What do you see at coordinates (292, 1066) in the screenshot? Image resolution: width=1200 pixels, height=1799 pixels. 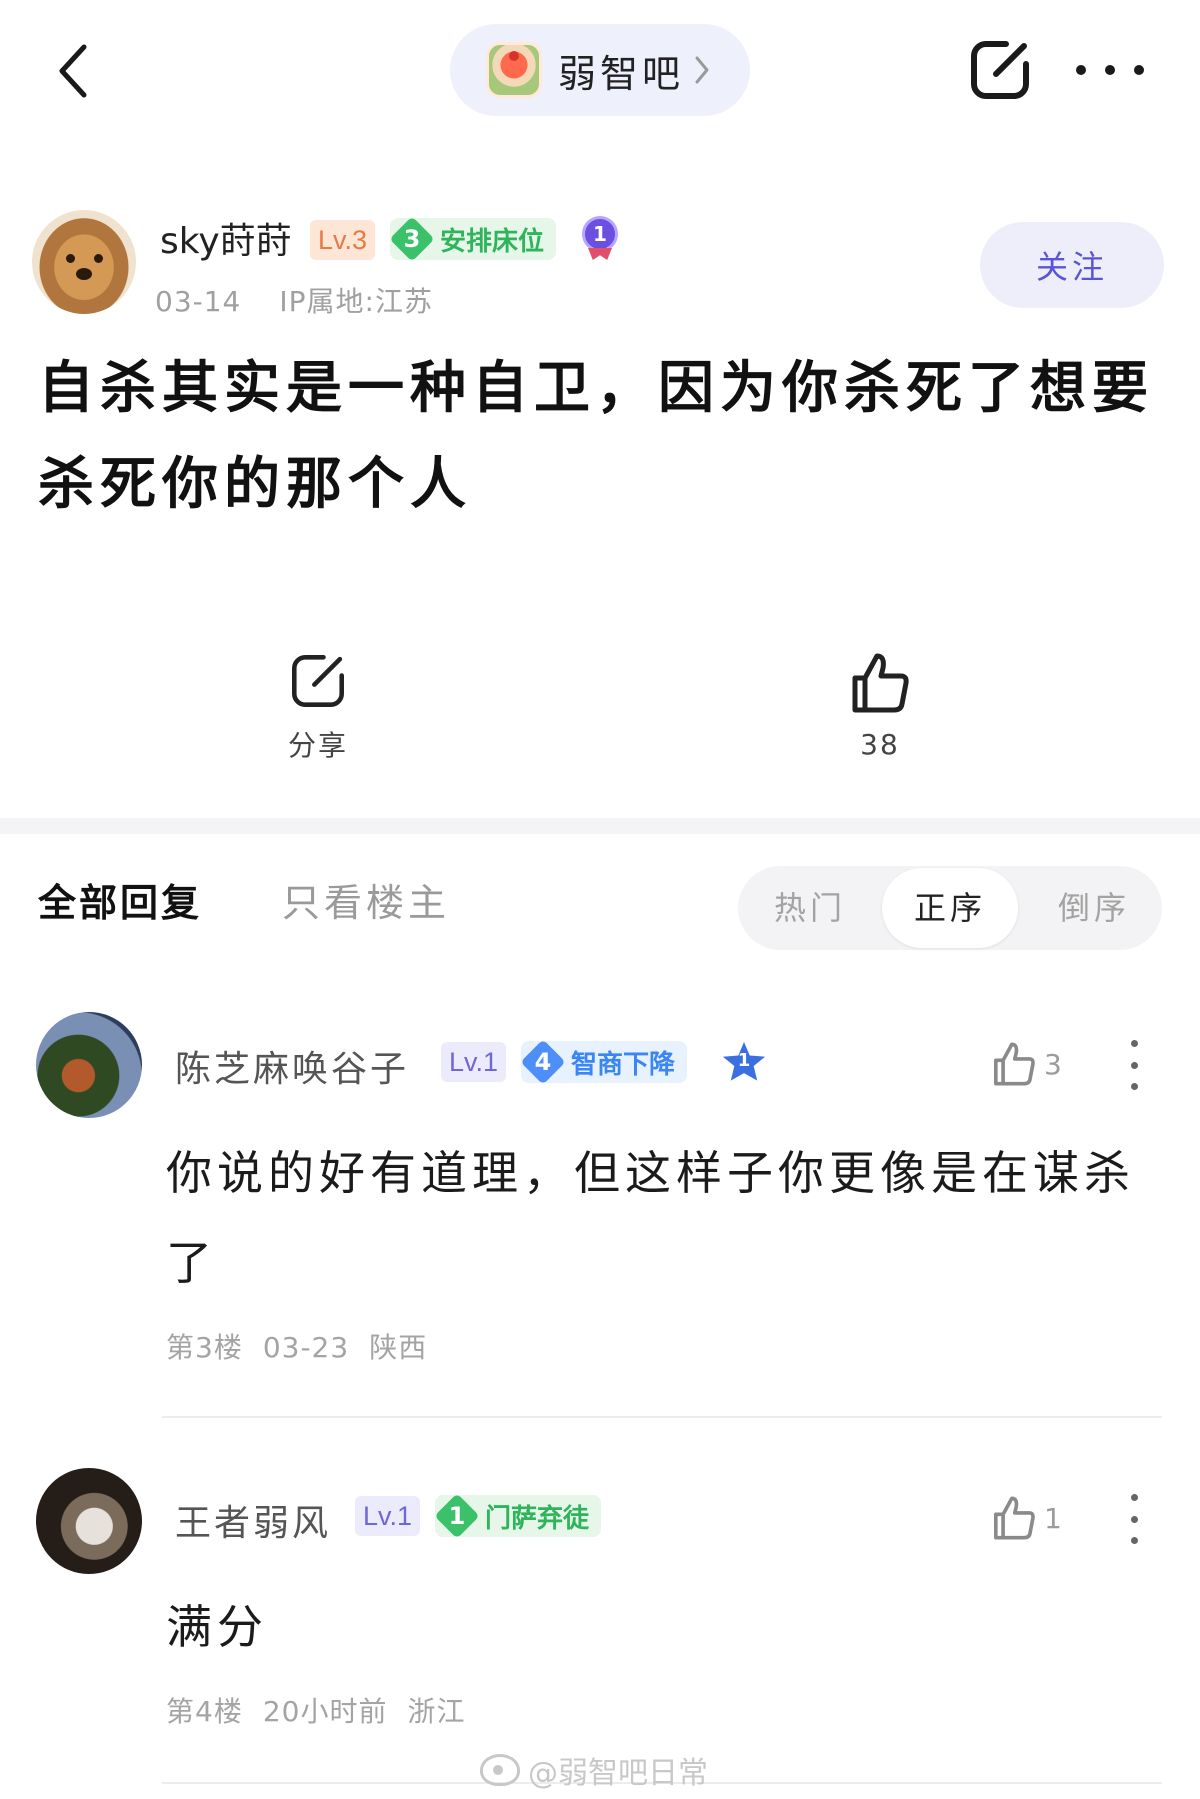 I see `reply-author-name: 陈芝麻唤谷子` at bounding box center [292, 1066].